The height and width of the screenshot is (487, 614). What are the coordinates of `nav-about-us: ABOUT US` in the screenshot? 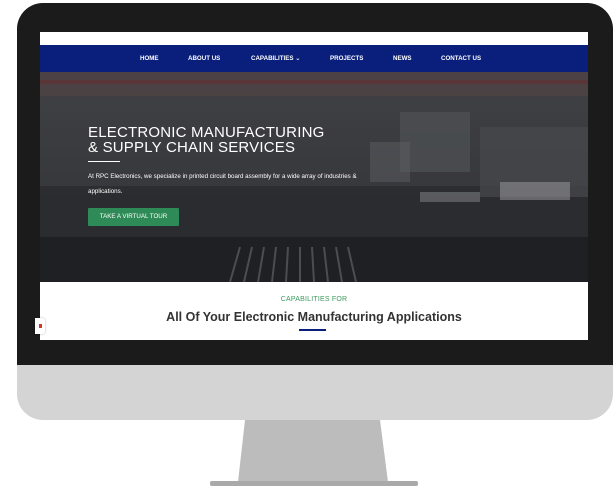 It's located at (204, 58).